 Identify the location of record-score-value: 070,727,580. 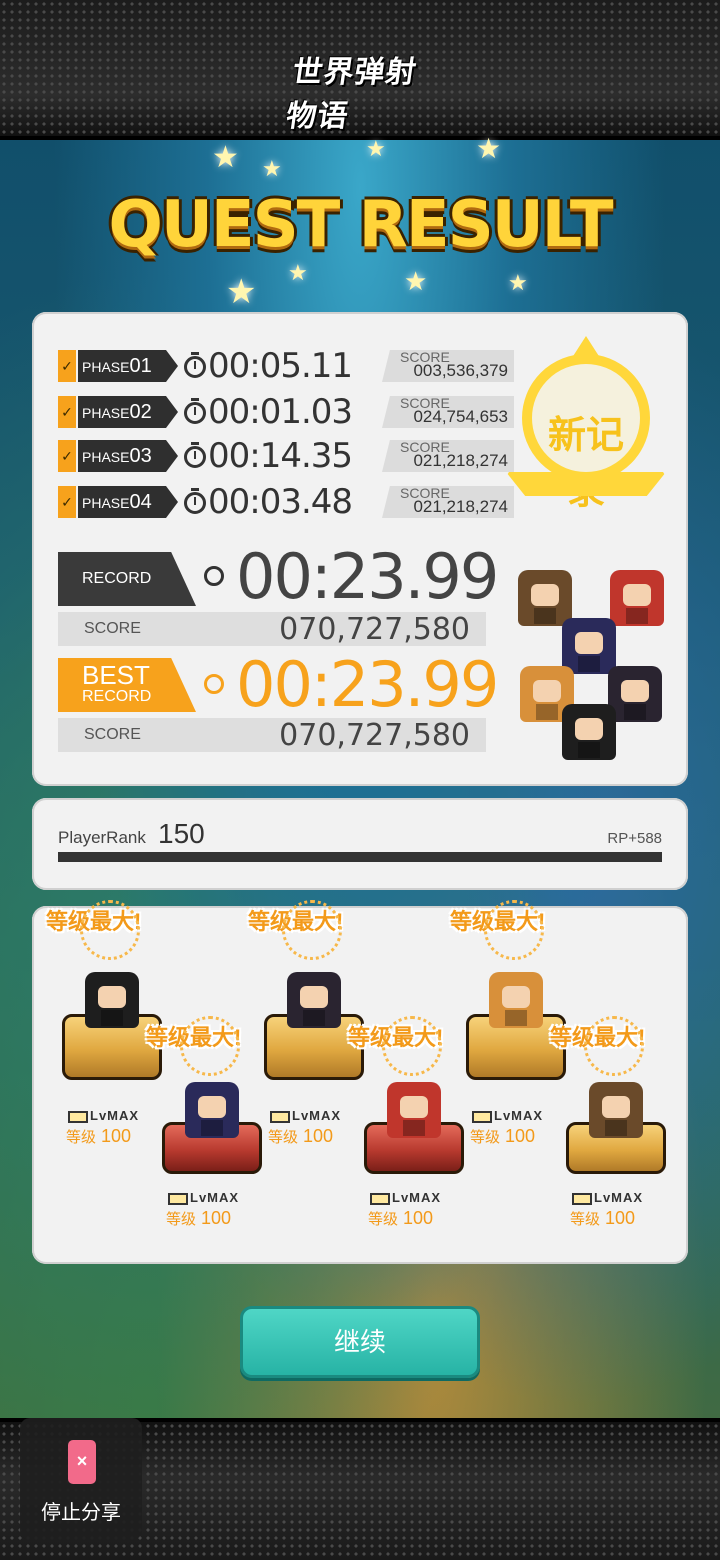
(374, 629).